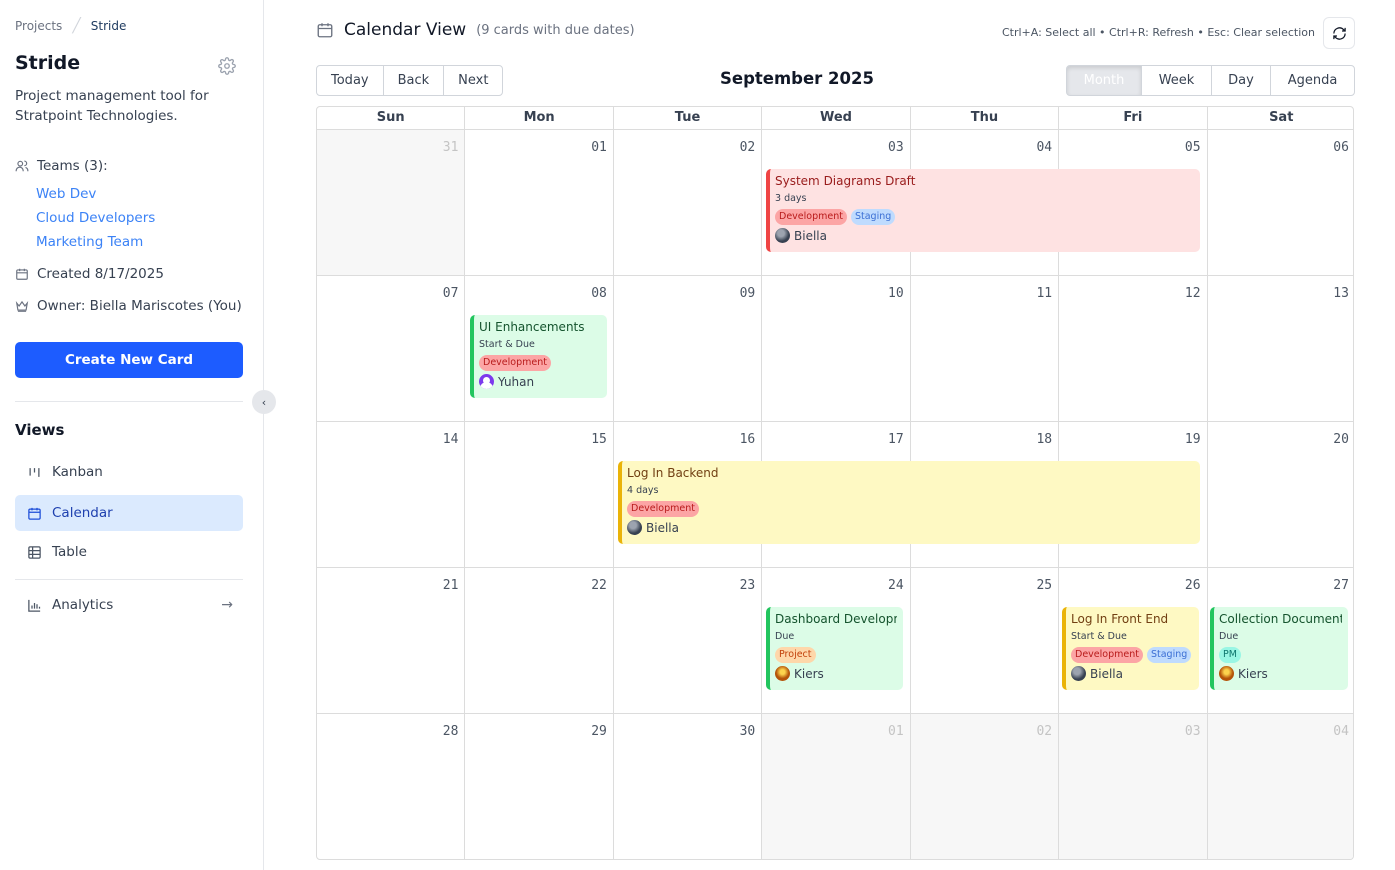 This screenshot has width=1395, height=870. What do you see at coordinates (1132, 786) in the screenshot?
I see `day-cell: 03` at bounding box center [1132, 786].